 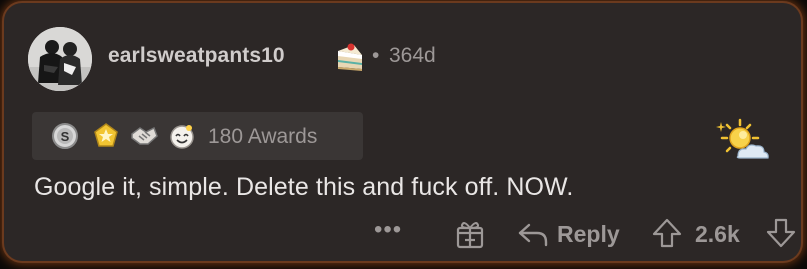 I want to click on downvote-button, so click(x=781, y=233).